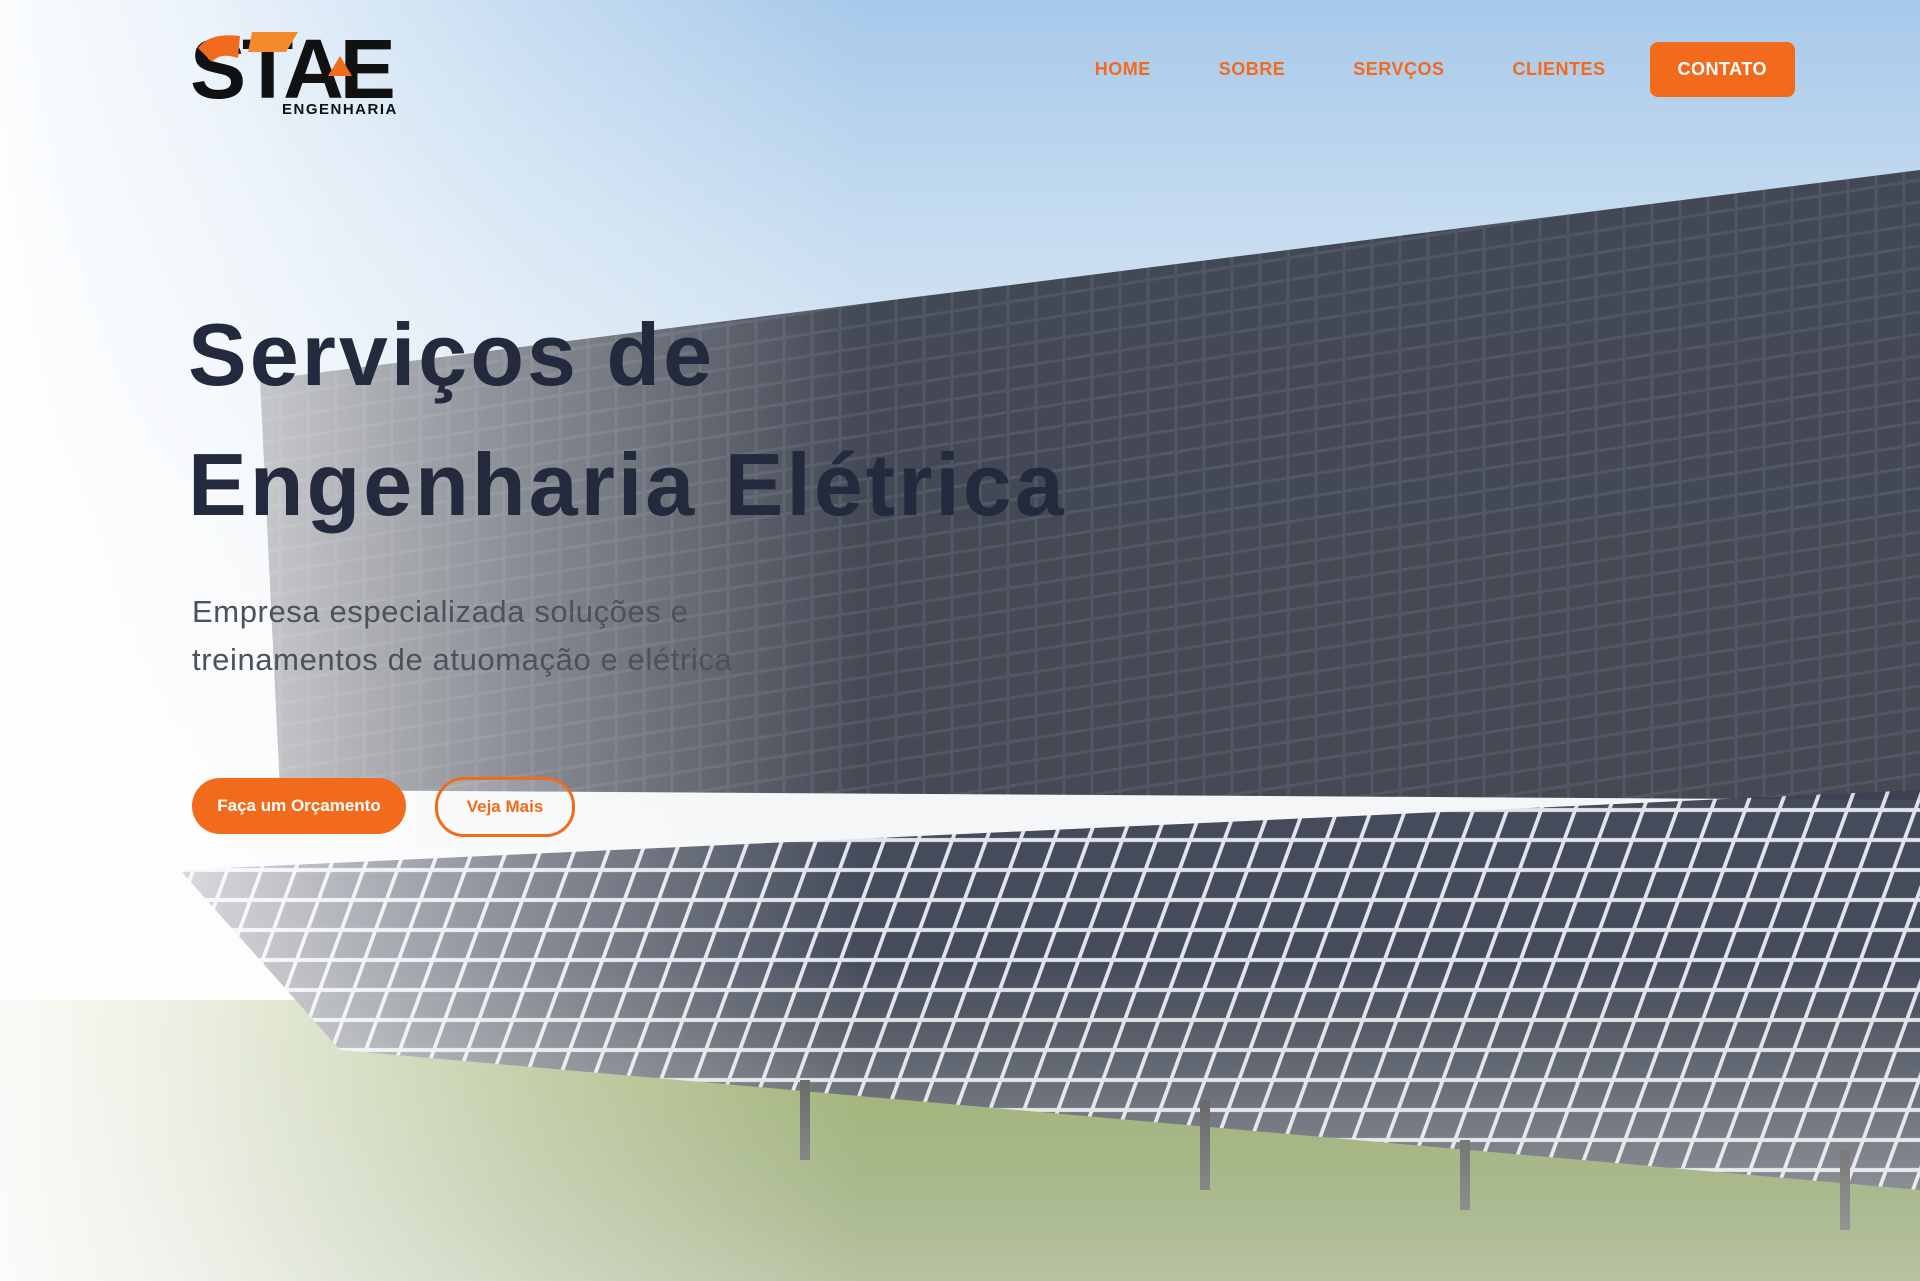 The height and width of the screenshot is (1281, 1920). What do you see at coordinates (452, 354) in the screenshot?
I see `hero-title-line-1: Serviços de` at bounding box center [452, 354].